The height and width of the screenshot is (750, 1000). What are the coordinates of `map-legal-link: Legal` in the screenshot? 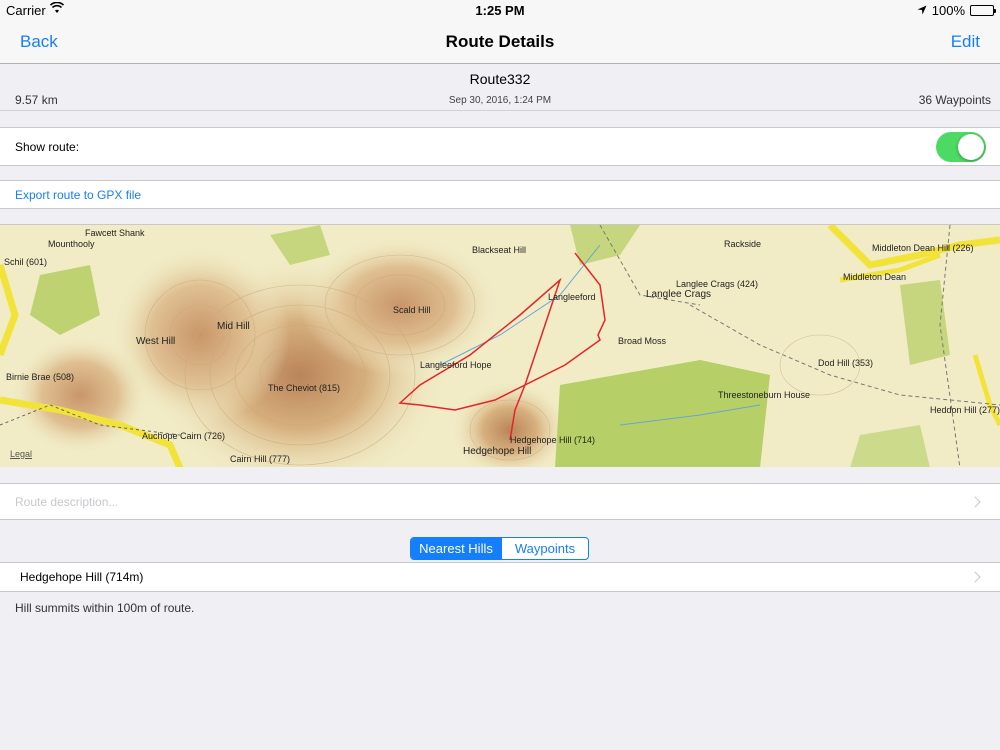 It's located at (21, 454).